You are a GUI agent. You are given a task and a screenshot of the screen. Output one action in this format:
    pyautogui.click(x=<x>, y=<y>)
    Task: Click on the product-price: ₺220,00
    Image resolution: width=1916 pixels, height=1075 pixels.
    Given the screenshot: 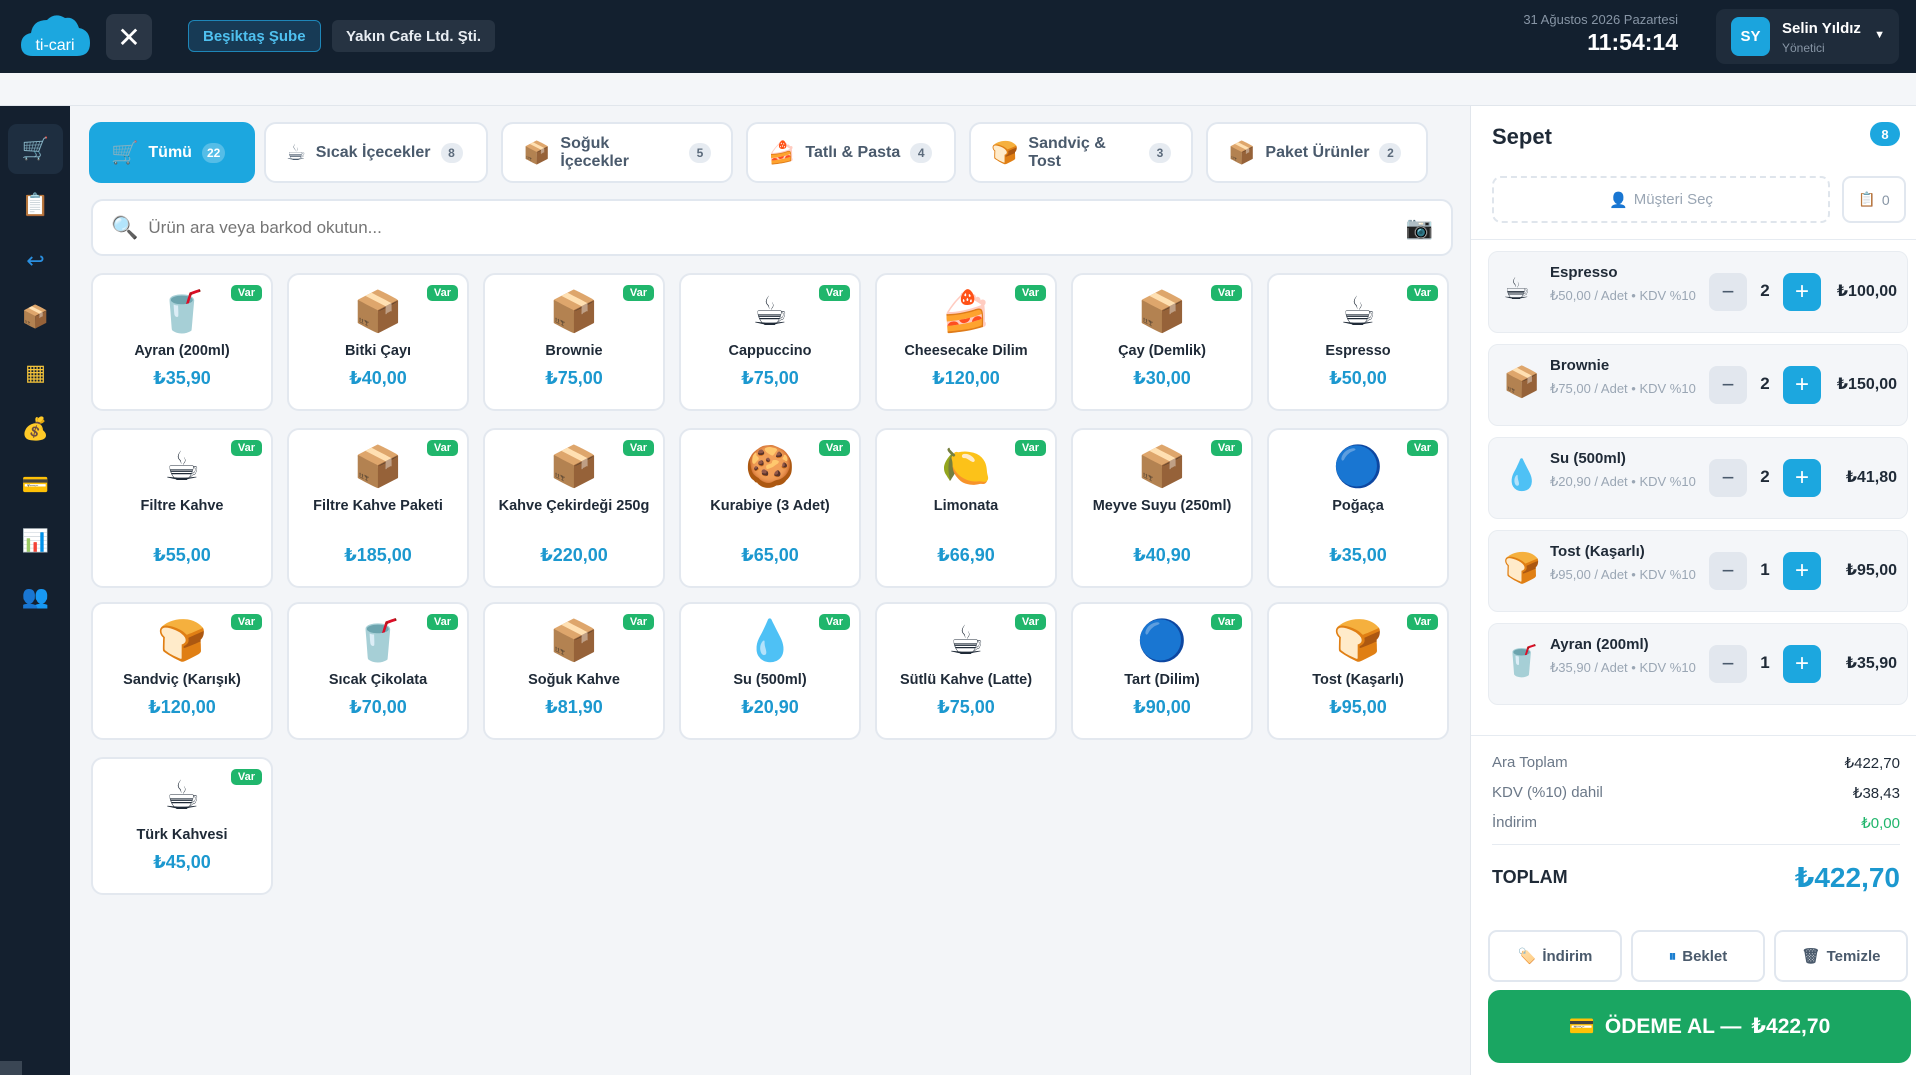 What is the action you would take?
    pyautogui.click(x=574, y=555)
    